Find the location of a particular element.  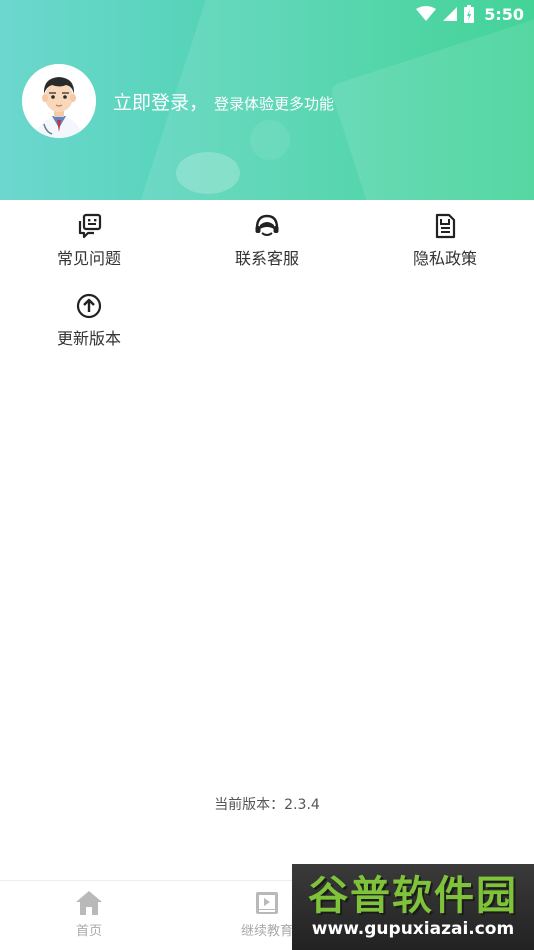

wifi-icon is located at coordinates (426, 13).